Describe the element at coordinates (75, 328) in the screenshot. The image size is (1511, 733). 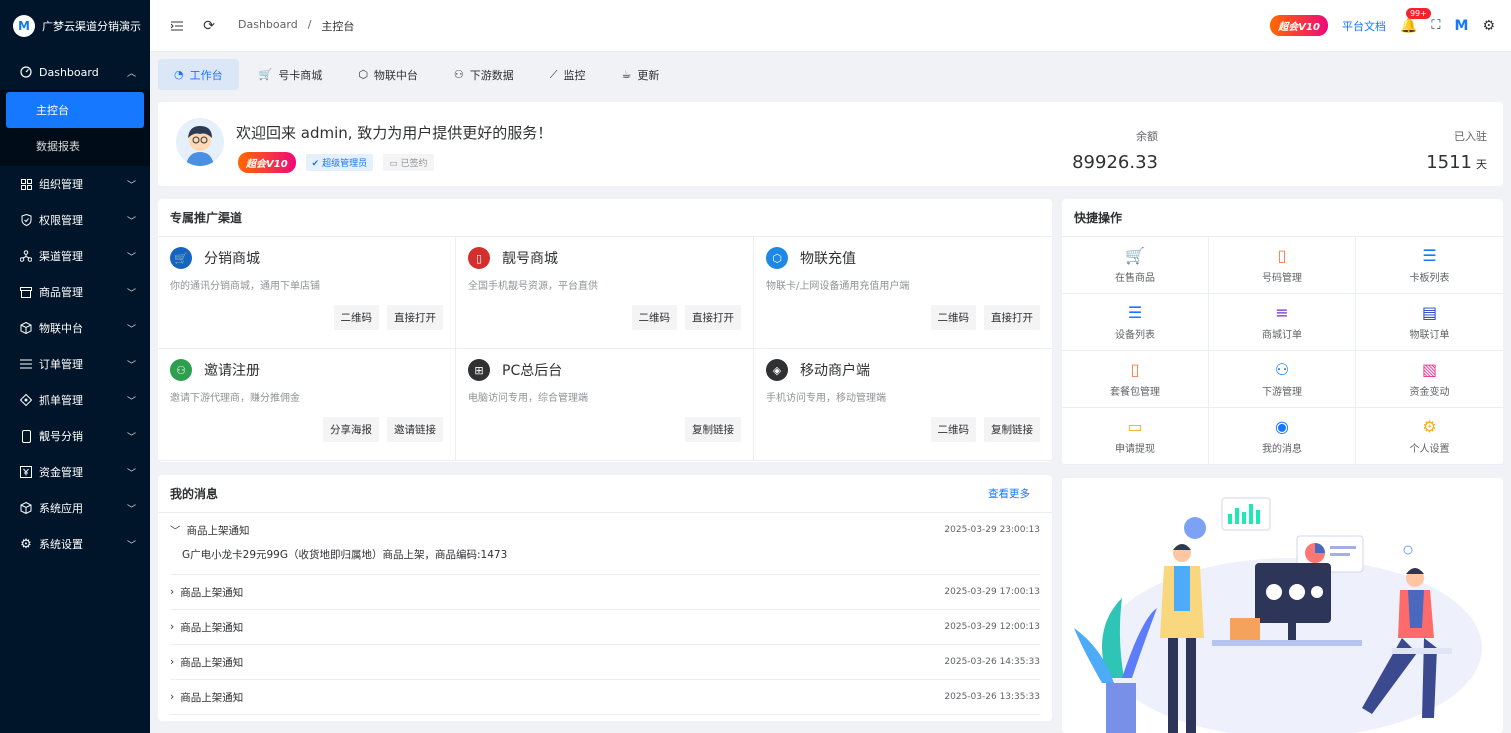
I see `sidebar-item-iot: 物联中台 ﹀` at that location.